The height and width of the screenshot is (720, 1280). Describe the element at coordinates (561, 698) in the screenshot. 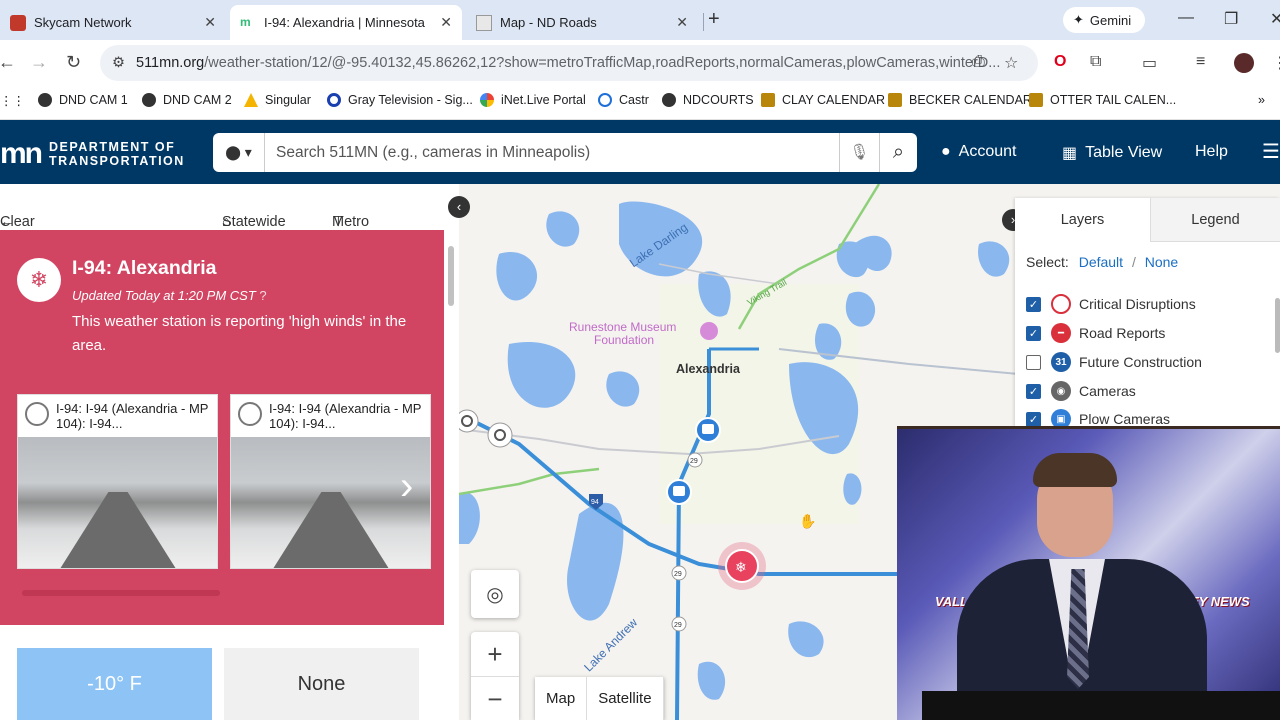

I see `map-type-map: Map` at that location.